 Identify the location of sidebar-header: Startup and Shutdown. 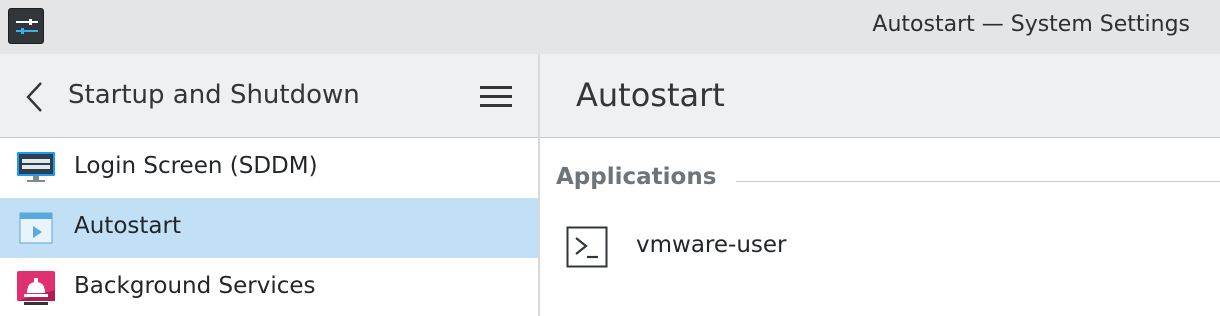
(269, 96).